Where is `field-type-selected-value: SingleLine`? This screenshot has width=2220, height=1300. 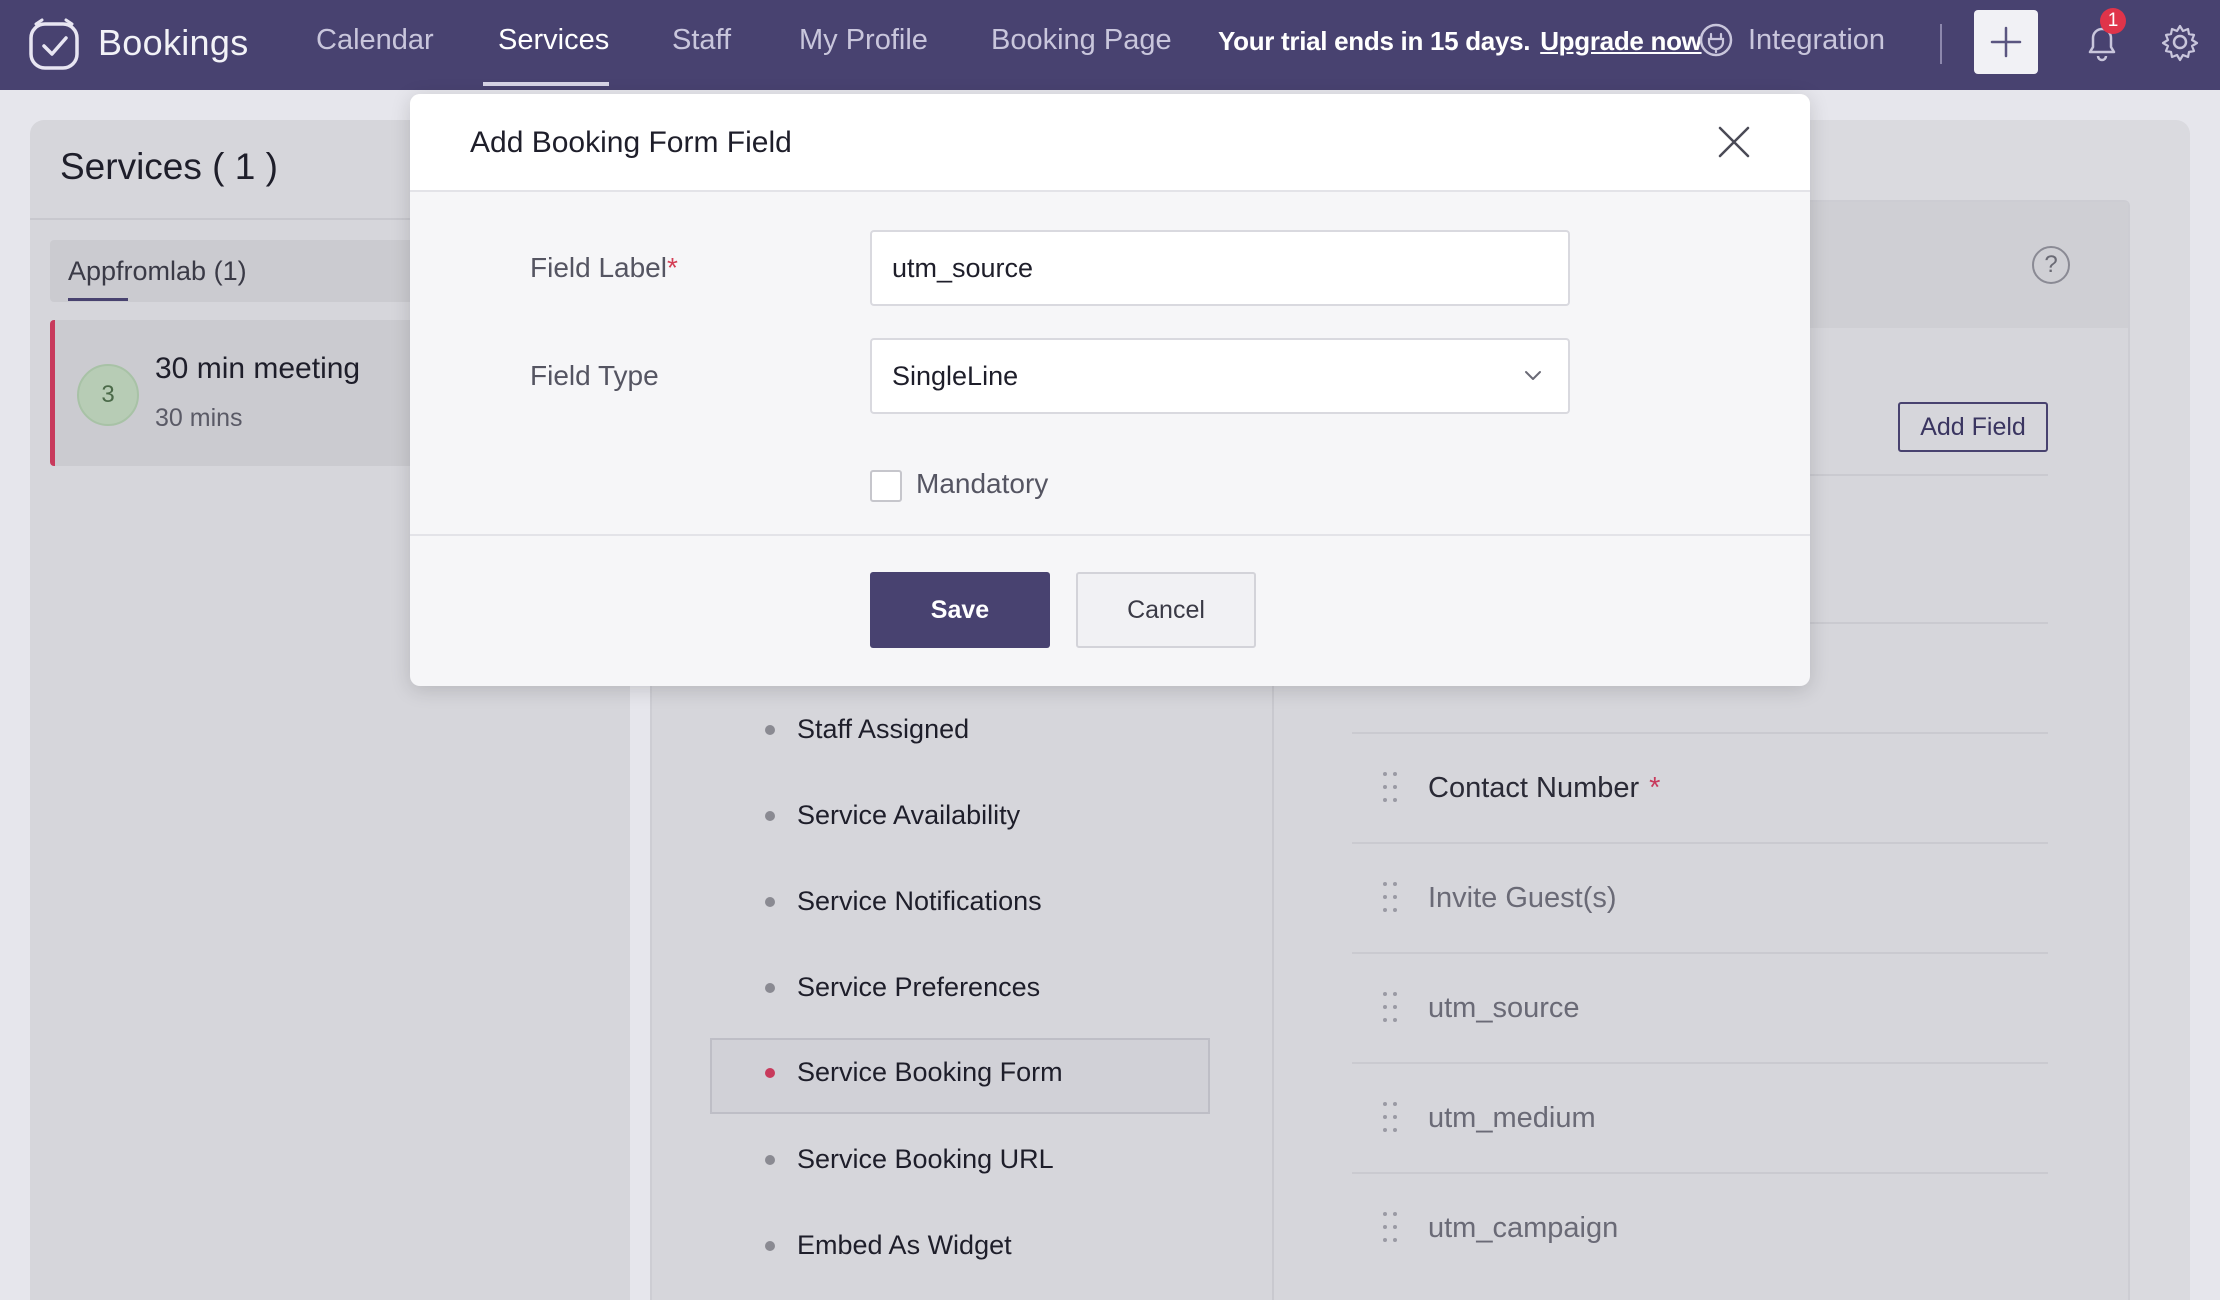 field-type-selected-value: SingleLine is located at coordinates (955, 375).